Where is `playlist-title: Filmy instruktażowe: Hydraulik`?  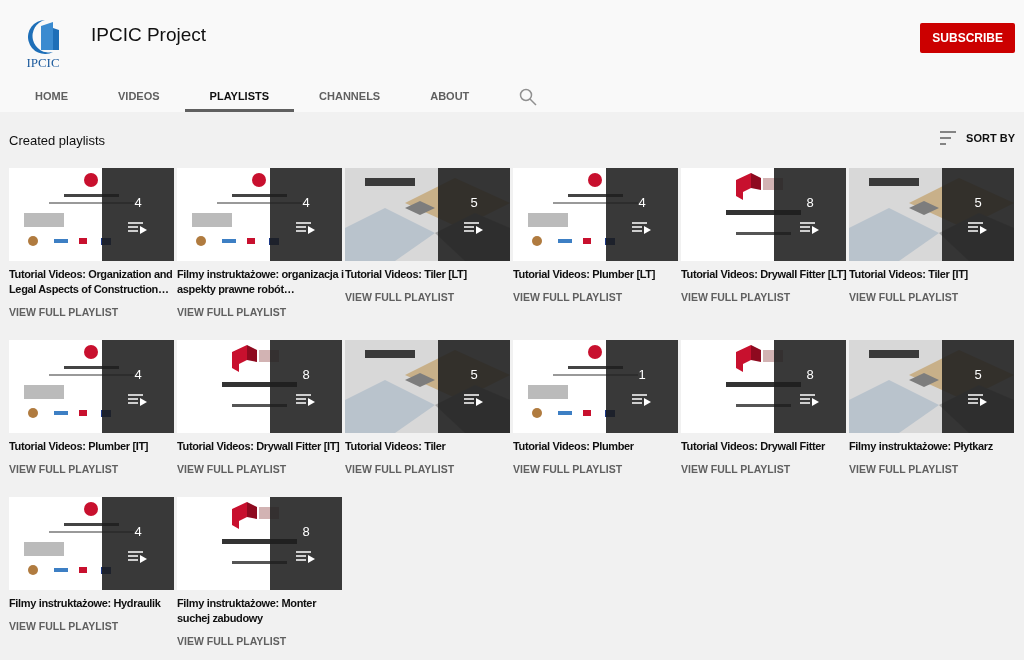
playlist-title: Filmy instruktażowe: Hydraulik is located at coordinates (92, 603).